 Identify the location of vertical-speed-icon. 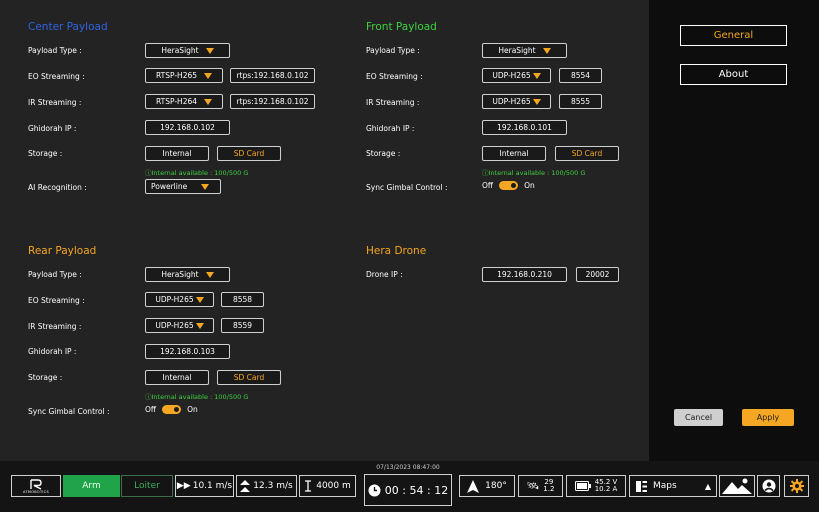
(245, 486).